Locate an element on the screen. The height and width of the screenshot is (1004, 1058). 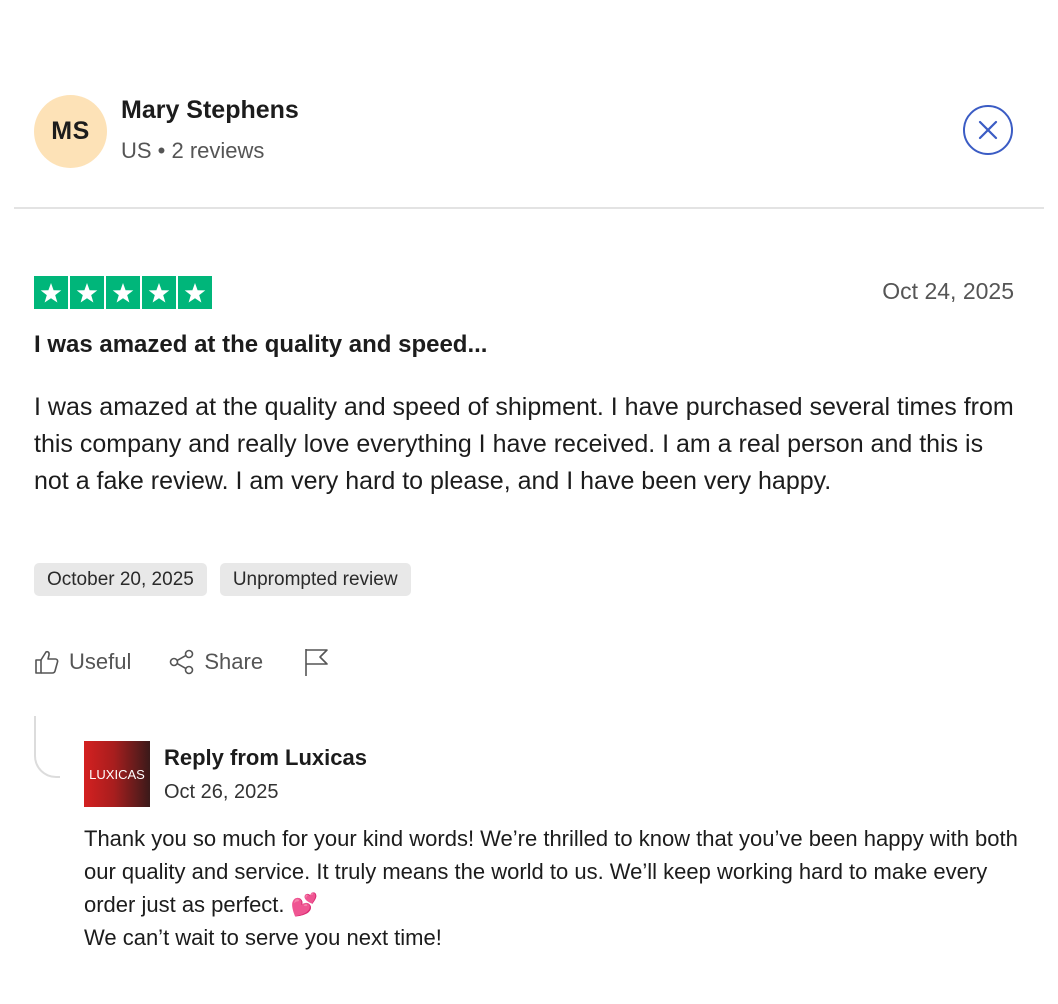
useful-button: Useful is located at coordinates (82, 662).